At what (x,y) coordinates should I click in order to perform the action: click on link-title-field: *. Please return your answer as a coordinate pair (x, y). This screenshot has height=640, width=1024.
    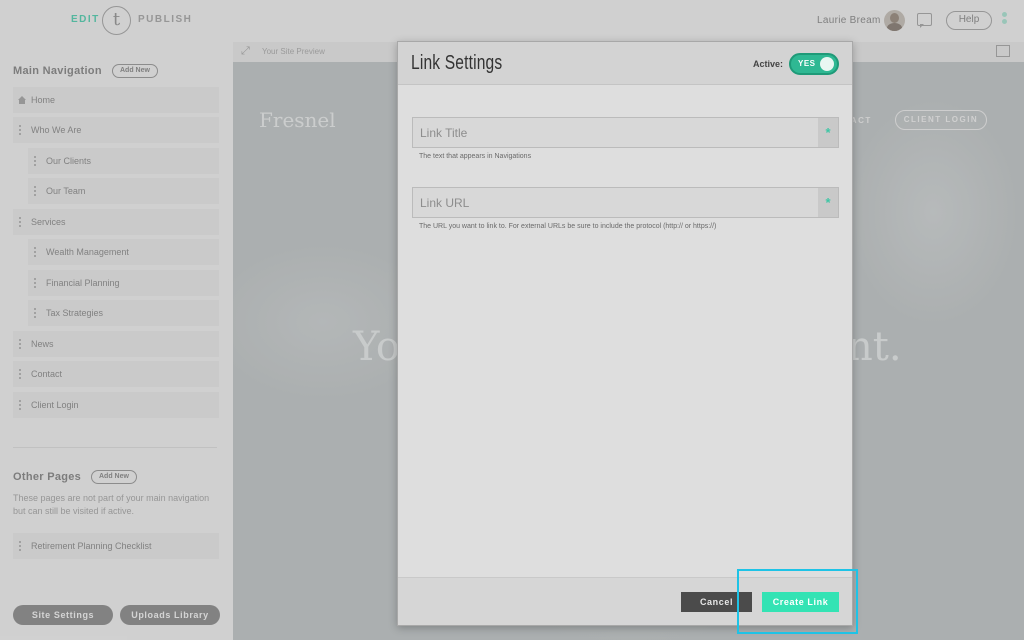
    Looking at the image, I should click on (625, 132).